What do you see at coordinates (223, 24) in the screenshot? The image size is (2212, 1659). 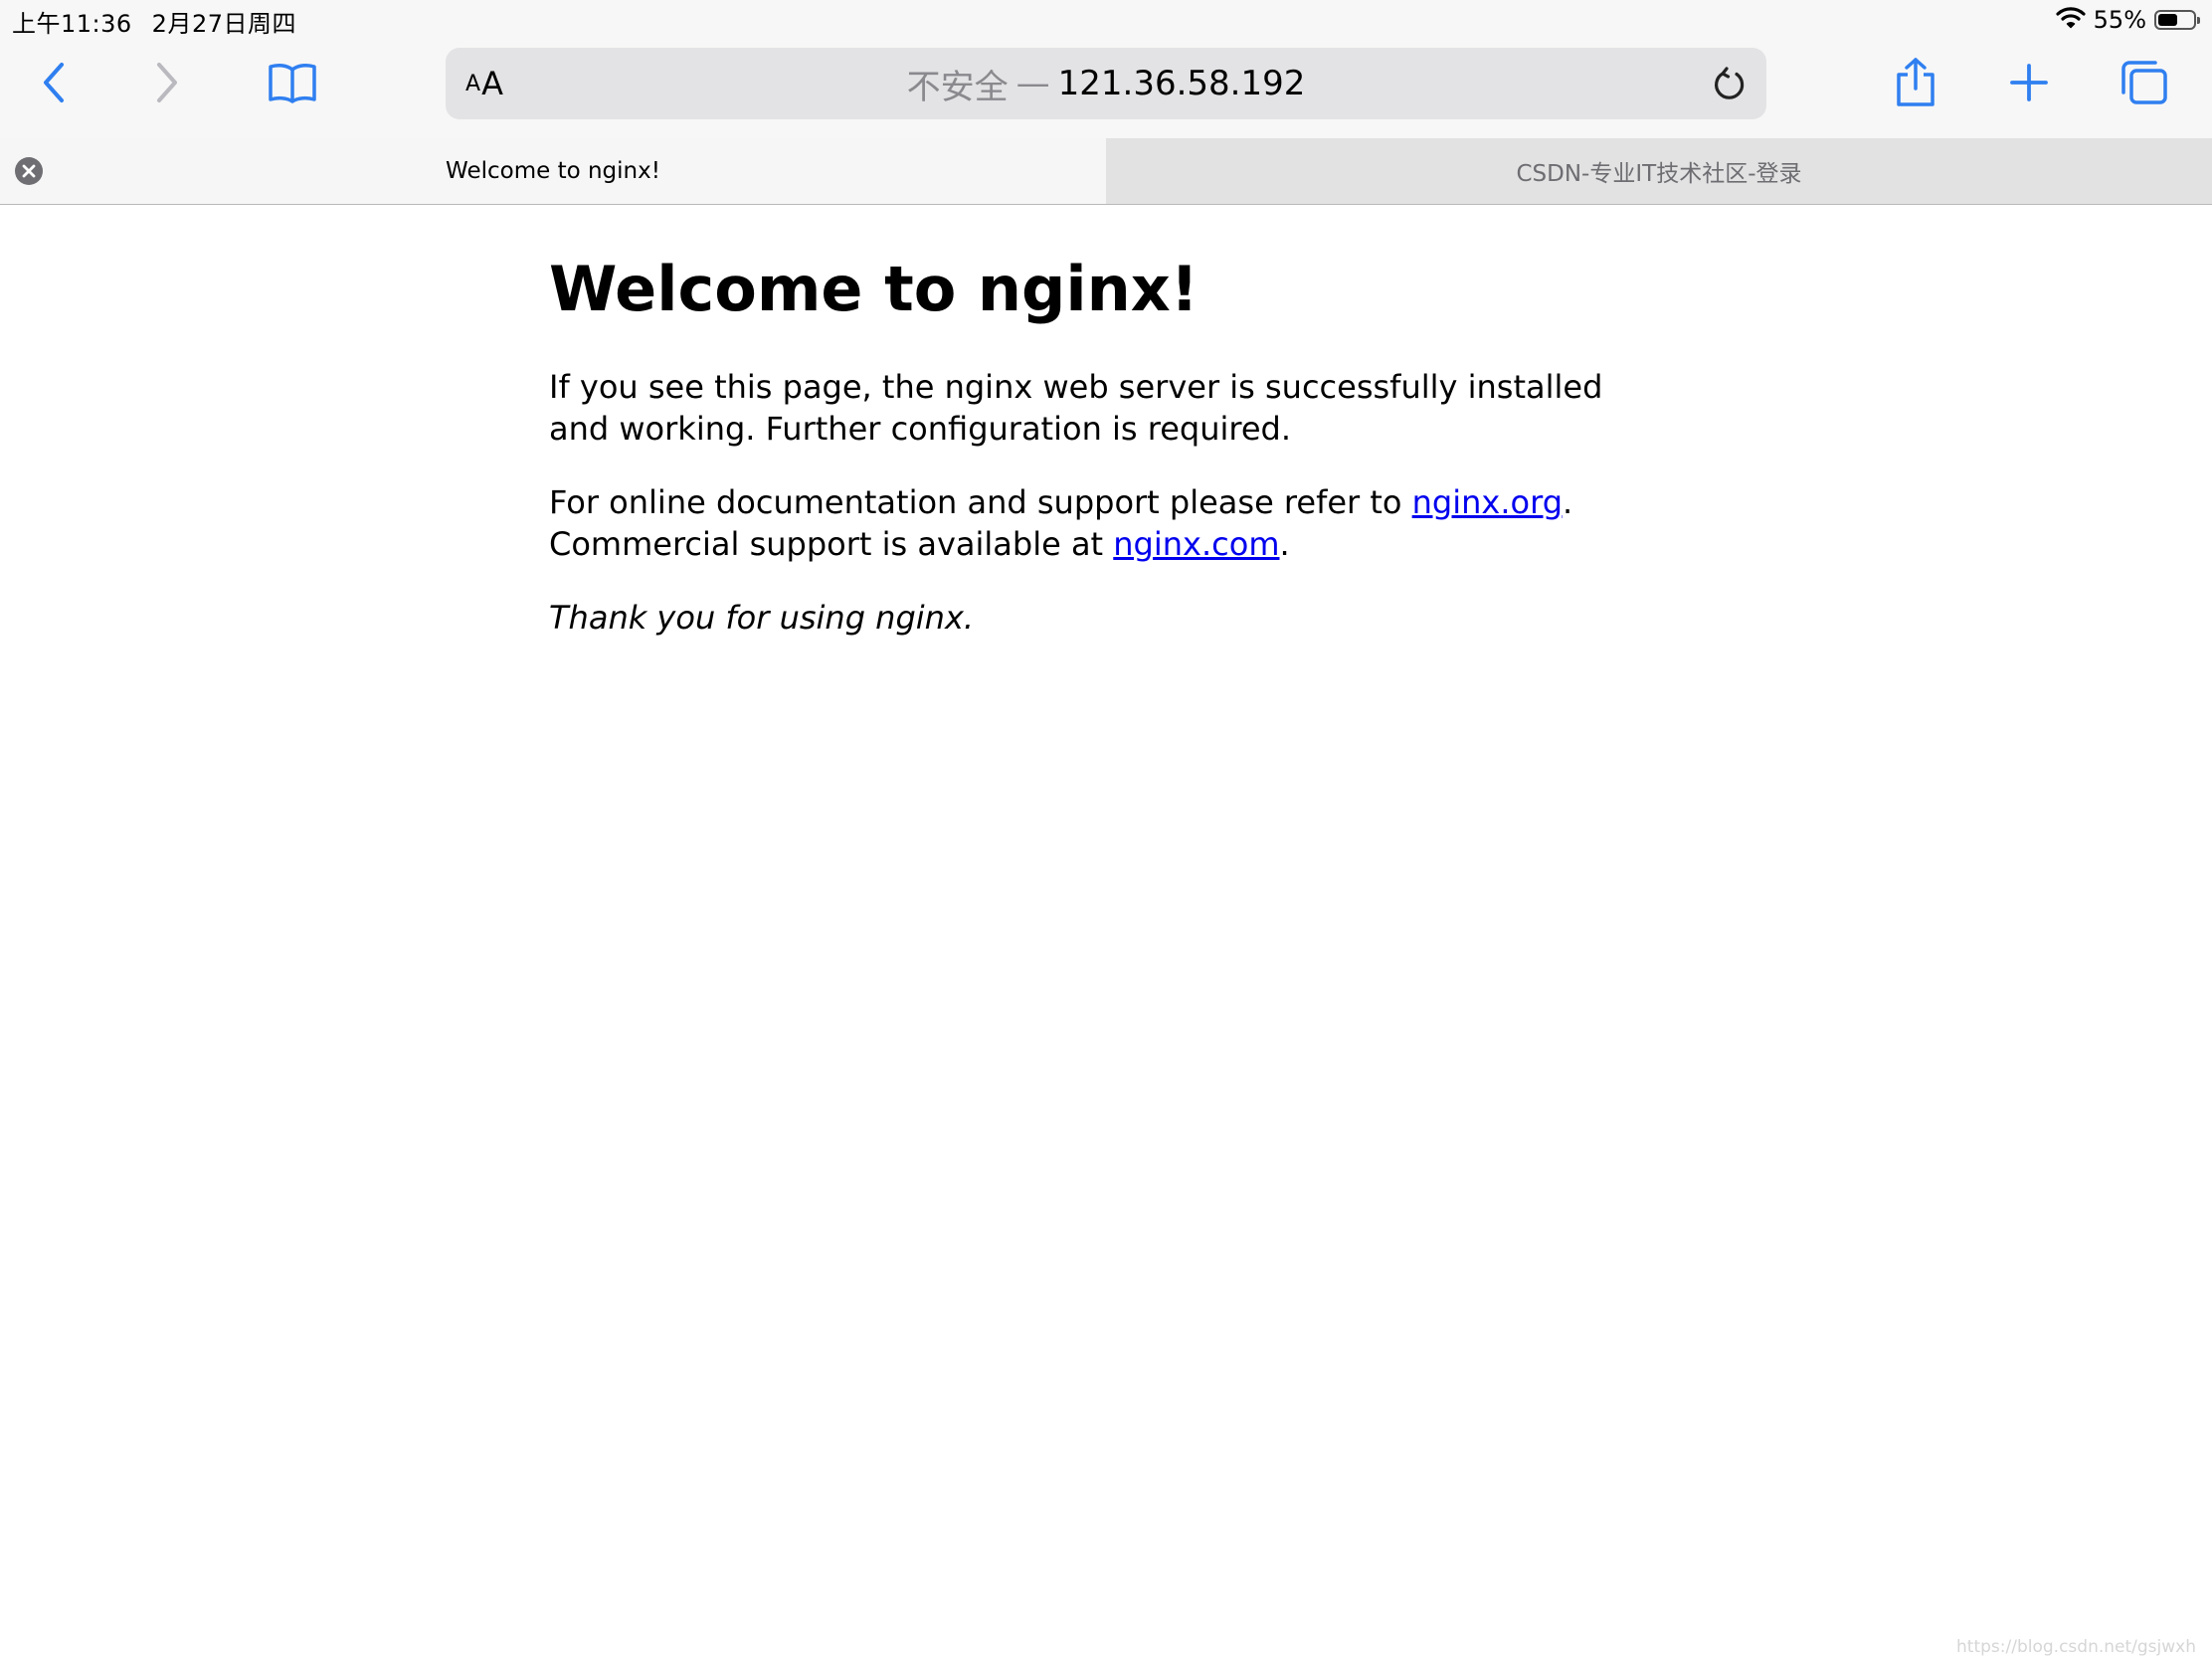 I see `status-date: 2月27日周四` at bounding box center [223, 24].